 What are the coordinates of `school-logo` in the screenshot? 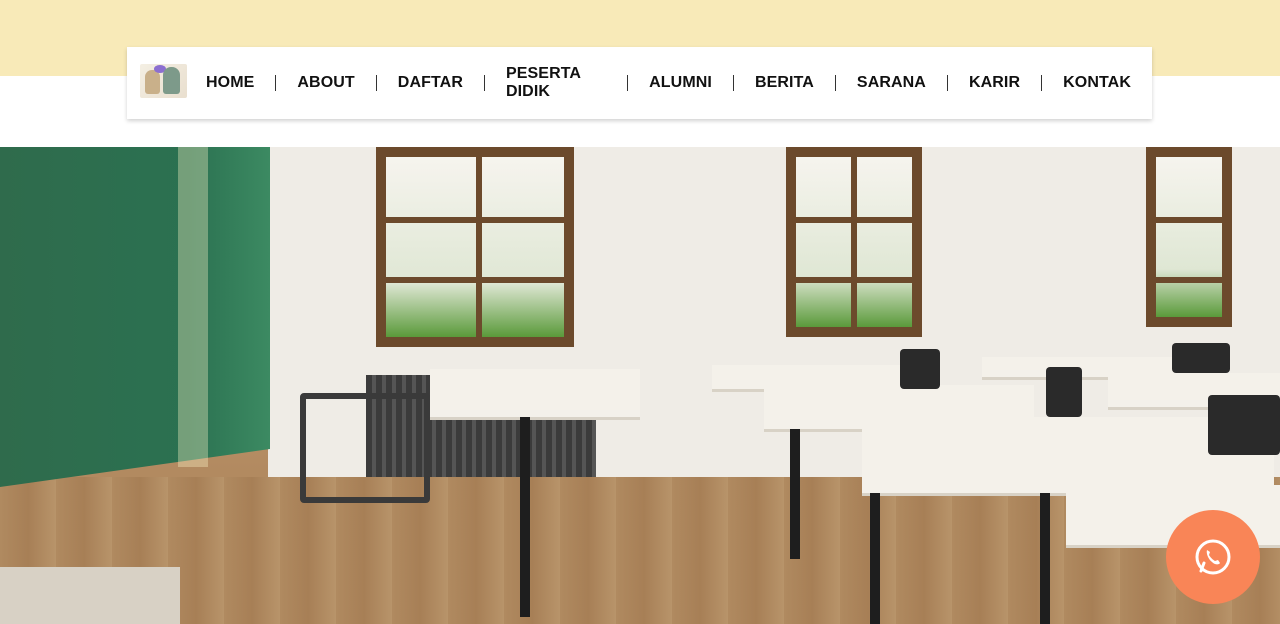 It's located at (163, 81).